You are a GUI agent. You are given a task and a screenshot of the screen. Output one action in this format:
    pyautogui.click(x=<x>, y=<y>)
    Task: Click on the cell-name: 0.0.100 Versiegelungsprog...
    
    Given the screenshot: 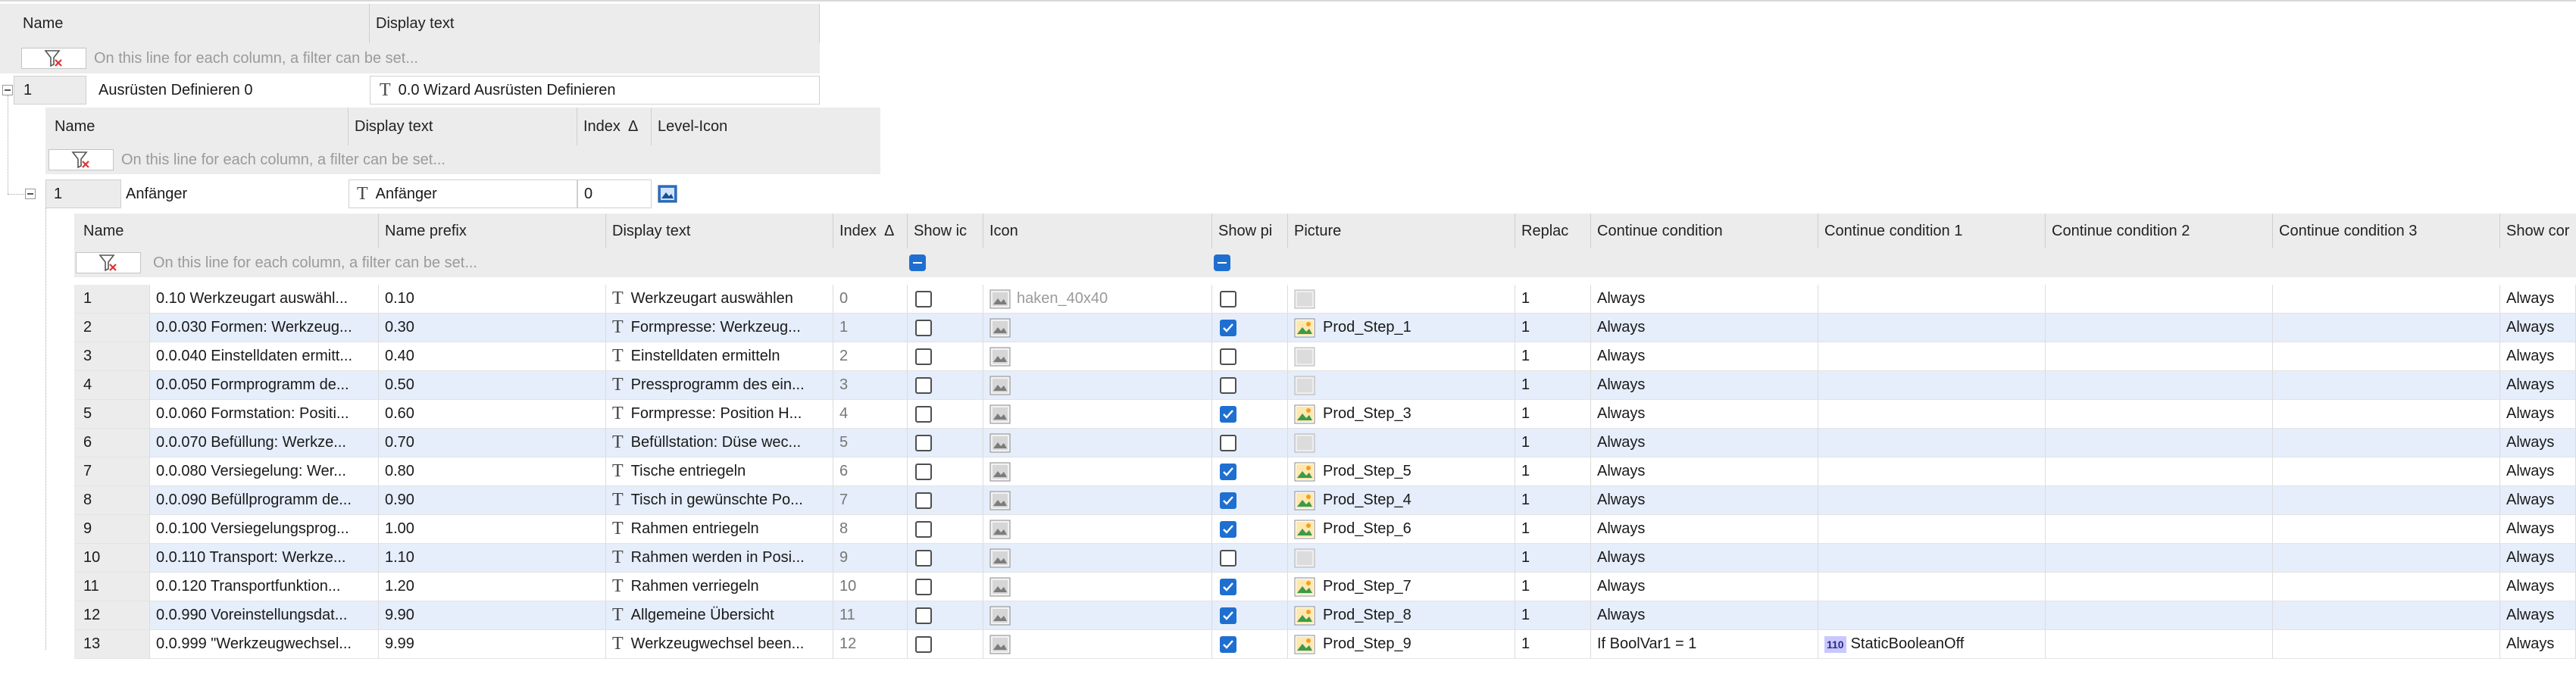 What is the action you would take?
    pyautogui.click(x=264, y=529)
    